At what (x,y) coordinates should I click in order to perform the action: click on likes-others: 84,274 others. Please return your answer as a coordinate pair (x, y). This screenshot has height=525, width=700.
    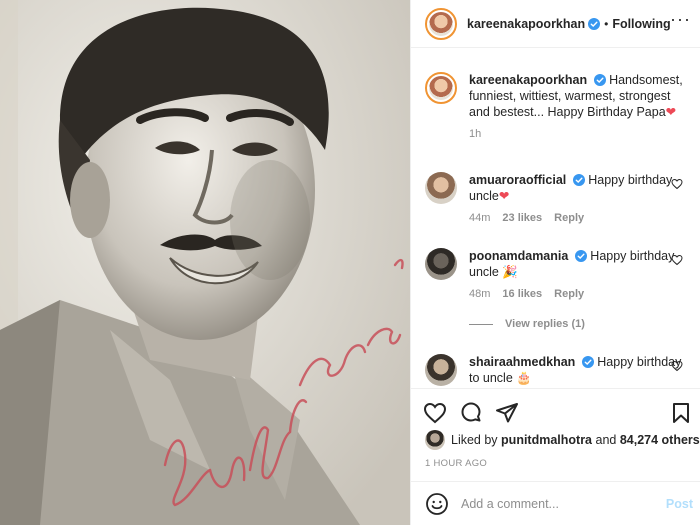
    Looking at the image, I should click on (660, 440).